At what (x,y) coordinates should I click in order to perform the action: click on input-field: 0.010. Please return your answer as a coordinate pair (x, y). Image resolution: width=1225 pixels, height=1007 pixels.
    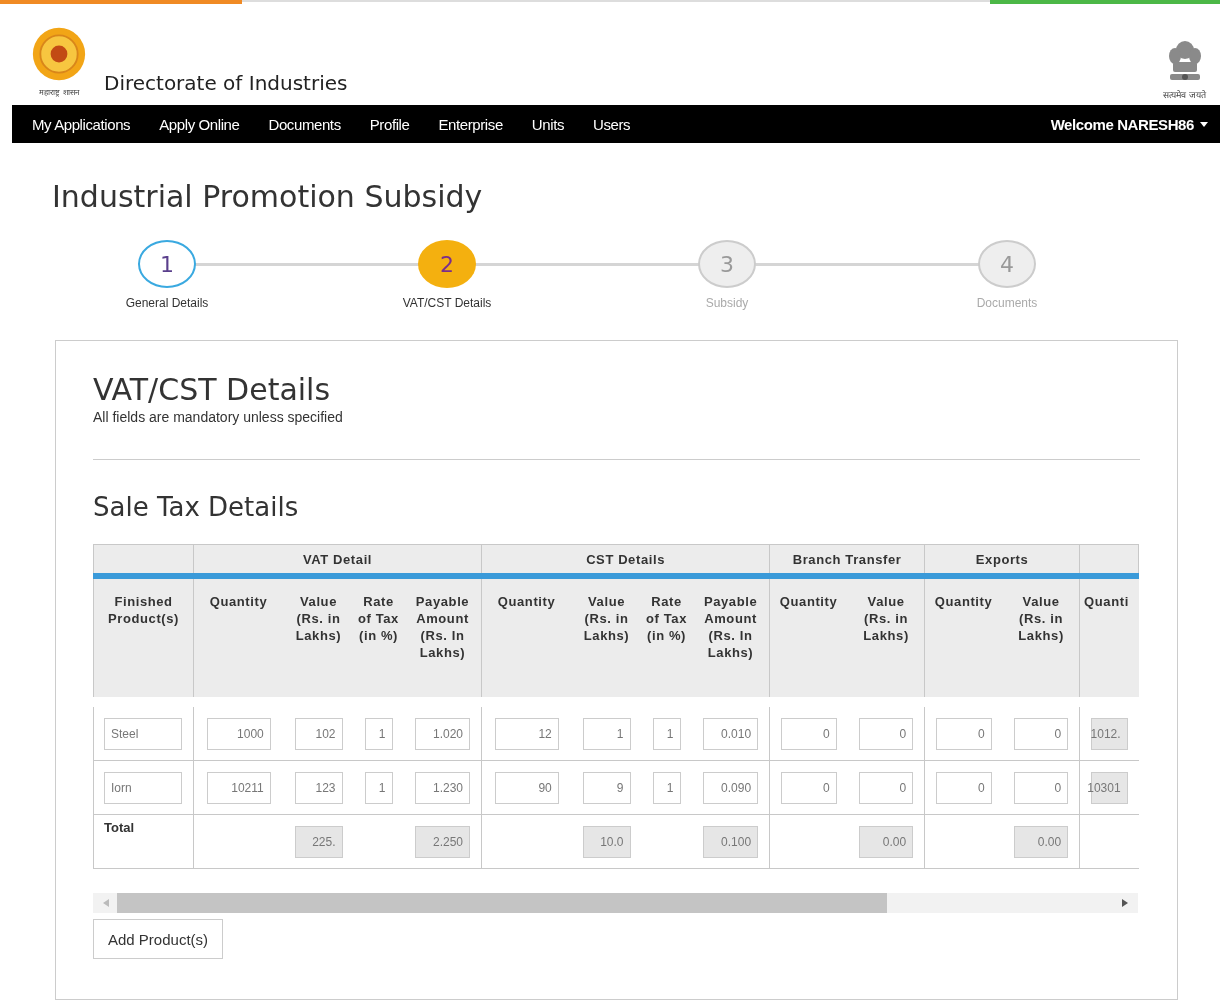
    Looking at the image, I should click on (730, 733).